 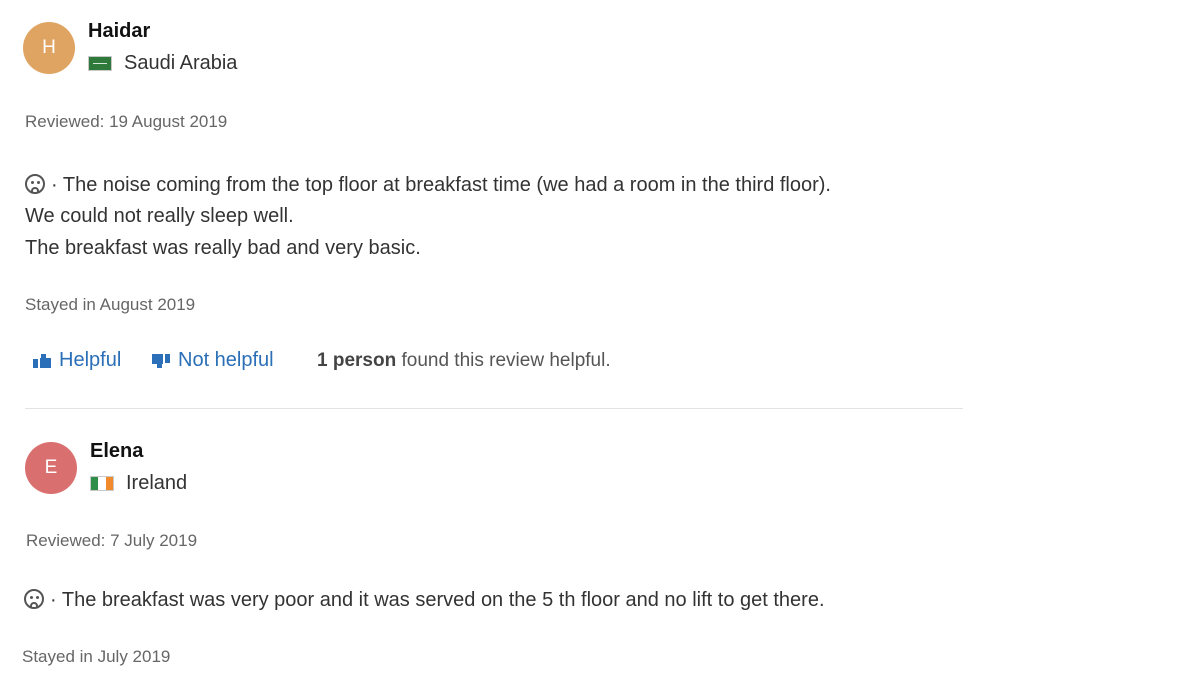 I want to click on reviewer-name: Elena, so click(x=117, y=451).